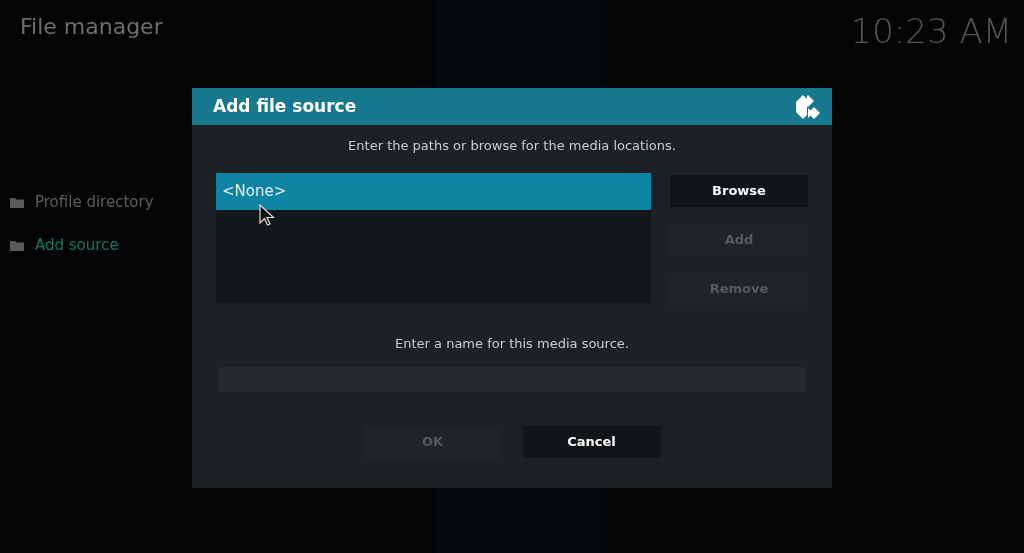 The height and width of the screenshot is (553, 1024). Describe the element at coordinates (931, 31) in the screenshot. I see `clock: 10:23 AM` at that location.